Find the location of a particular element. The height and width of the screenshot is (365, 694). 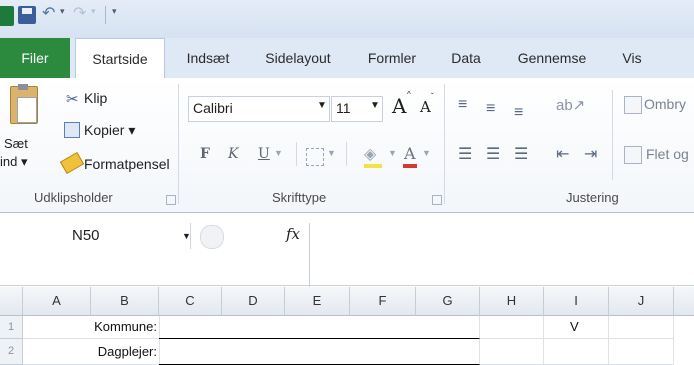

font-name-select: Calibri ▼ is located at coordinates (259, 109).